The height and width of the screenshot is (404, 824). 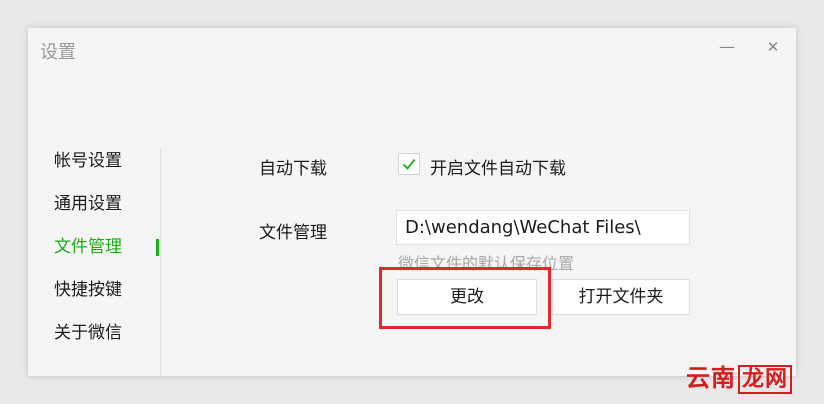 What do you see at coordinates (157, 247) in the screenshot?
I see `active-marker` at bounding box center [157, 247].